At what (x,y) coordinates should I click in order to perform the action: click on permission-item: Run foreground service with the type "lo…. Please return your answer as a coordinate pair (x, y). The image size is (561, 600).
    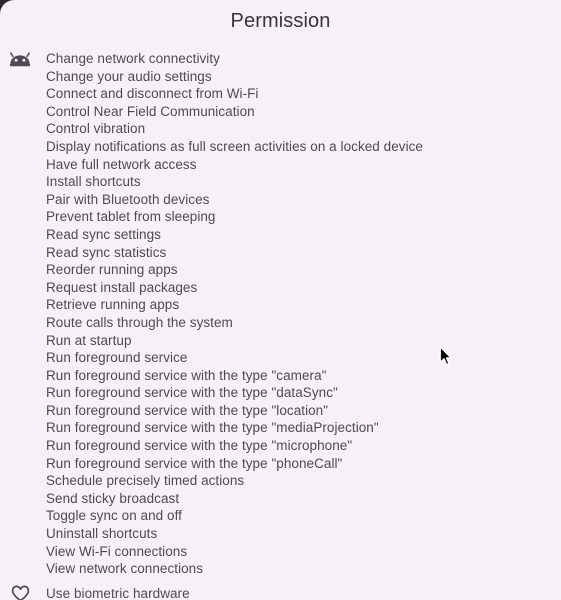
    Looking at the image, I should click on (187, 410).